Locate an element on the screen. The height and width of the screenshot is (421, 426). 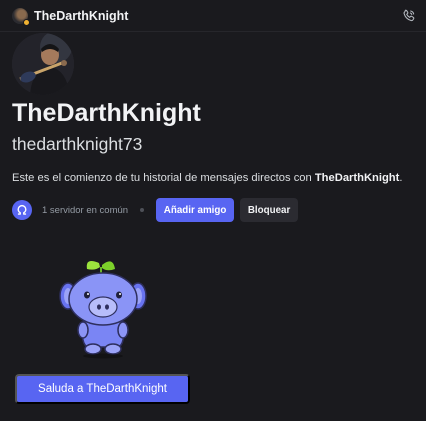
separator-dot is located at coordinates (142, 210).